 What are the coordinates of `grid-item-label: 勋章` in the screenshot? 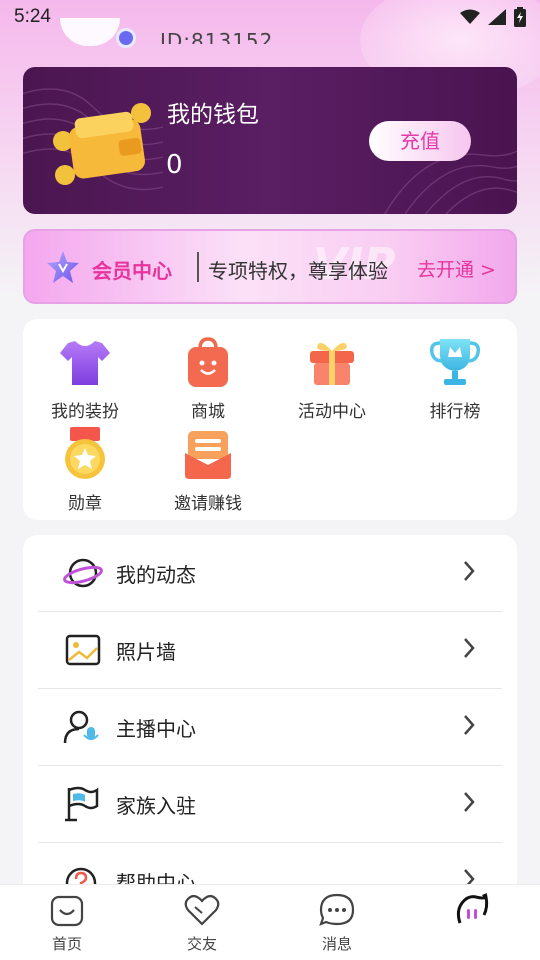 It's located at (85, 504).